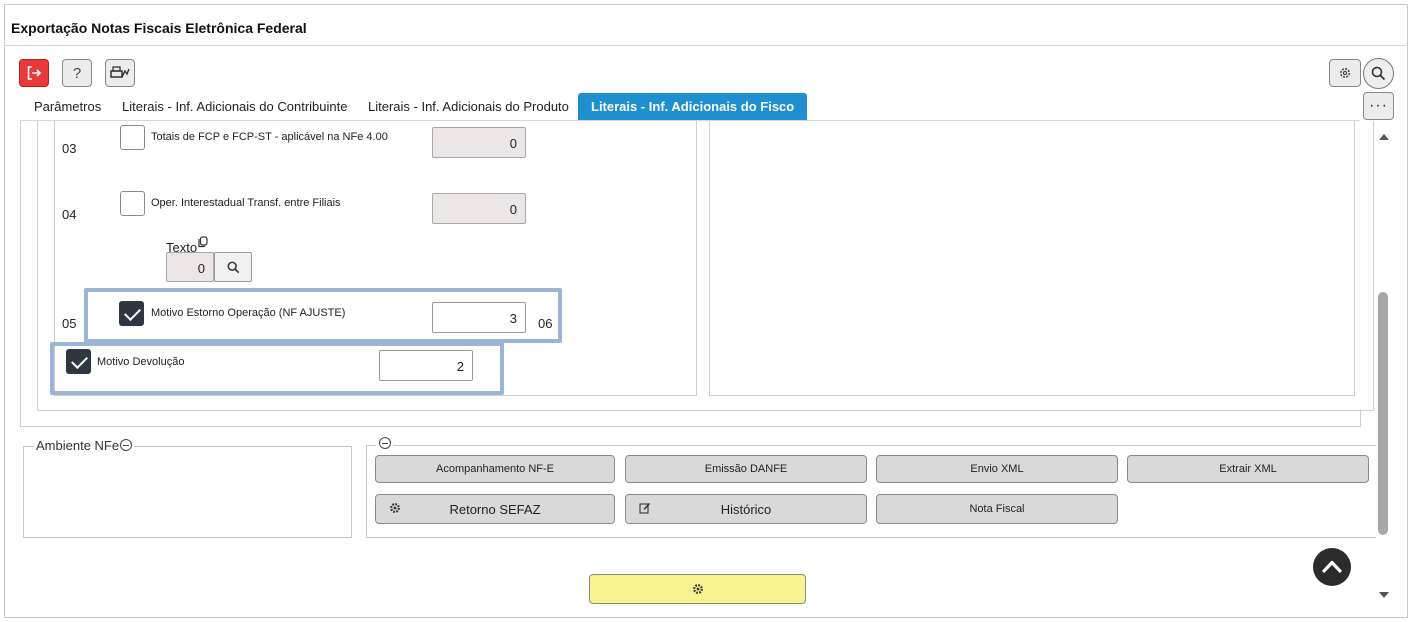 Image resolution: width=1414 pixels, height=622 pixels. I want to click on row-number: 06, so click(545, 323).